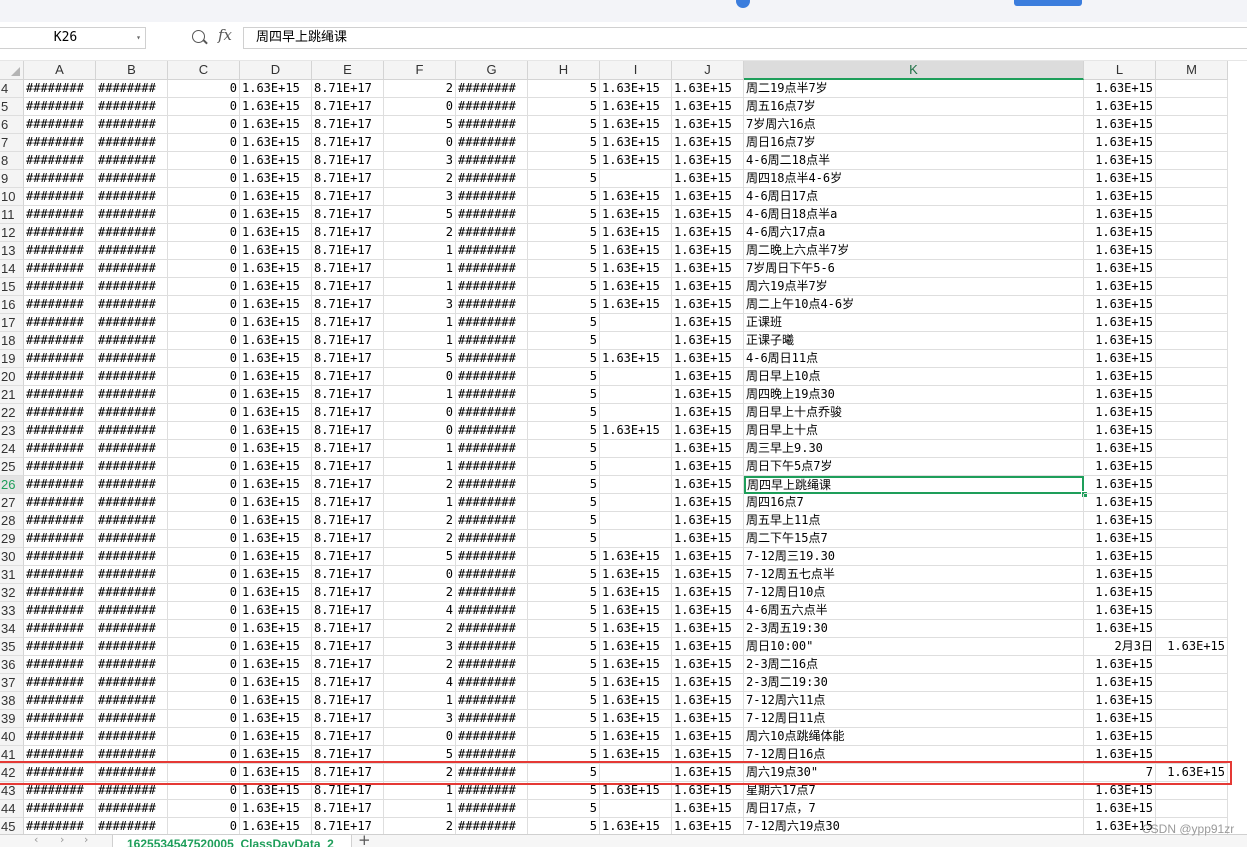 The height and width of the screenshot is (849, 1247). What do you see at coordinates (420, 683) in the screenshot?
I see `cell-f: 4` at bounding box center [420, 683].